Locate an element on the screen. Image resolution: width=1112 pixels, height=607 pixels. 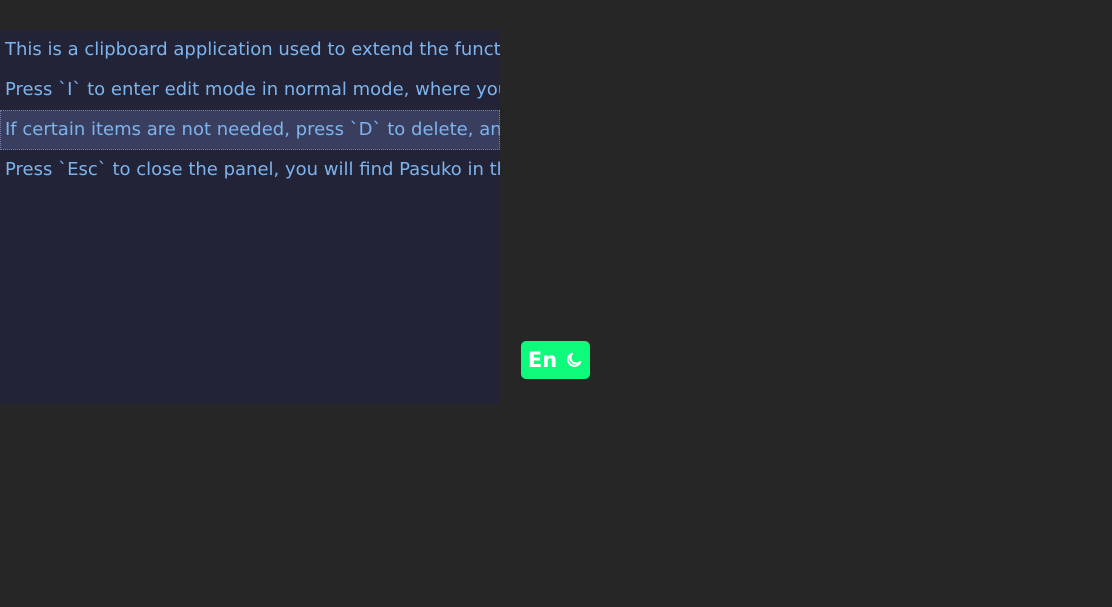
language-theme-toggle-button: En is located at coordinates (555, 360).